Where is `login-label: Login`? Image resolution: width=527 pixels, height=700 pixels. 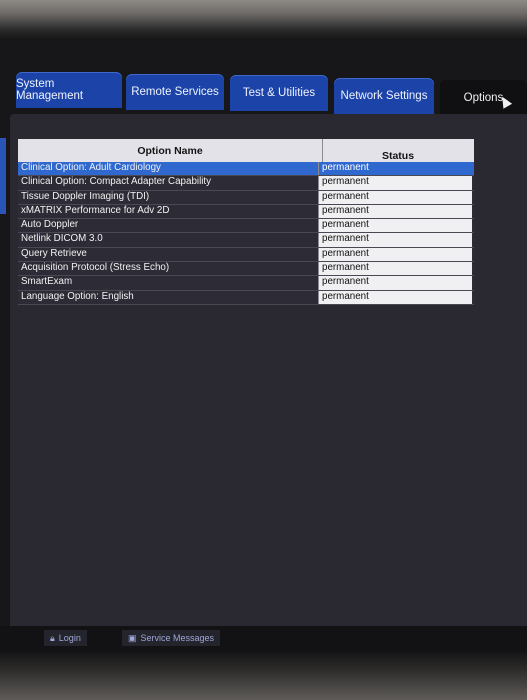
login-label: Login is located at coordinates (69, 638).